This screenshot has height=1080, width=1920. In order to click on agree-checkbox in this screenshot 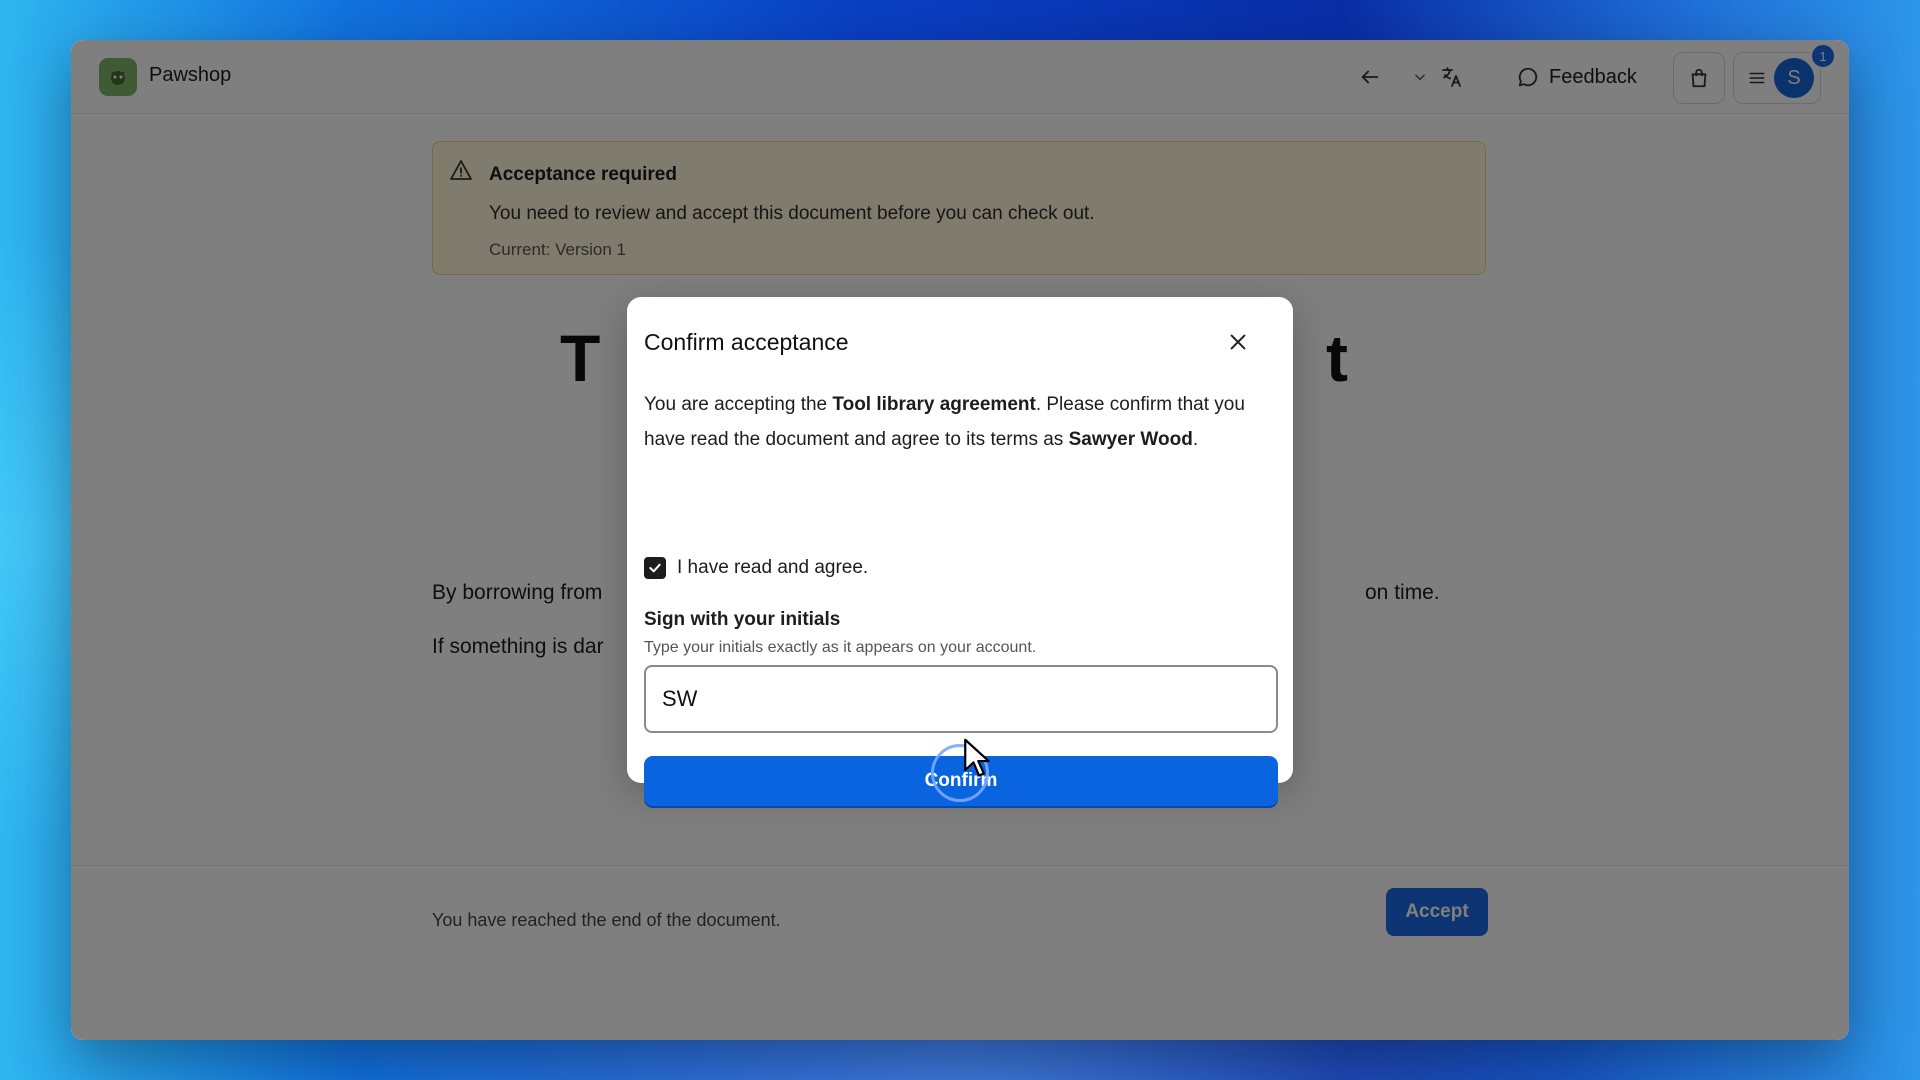, I will do `click(655, 568)`.